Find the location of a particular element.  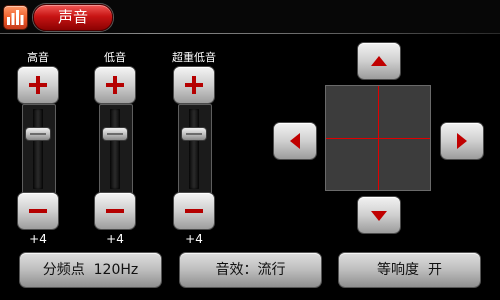

bass-value: +4 is located at coordinates (115, 239).